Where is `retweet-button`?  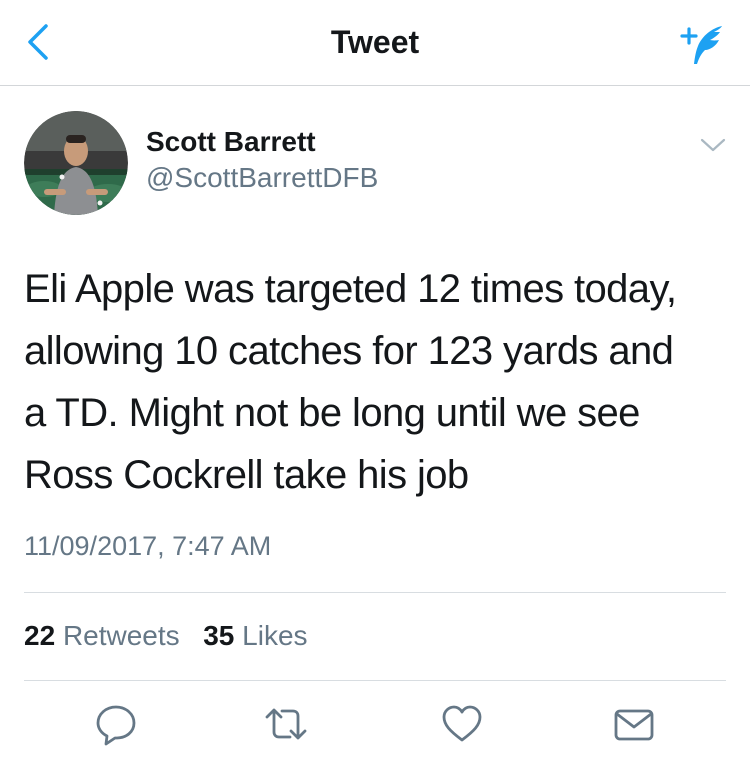
retweet-button is located at coordinates (286, 724).